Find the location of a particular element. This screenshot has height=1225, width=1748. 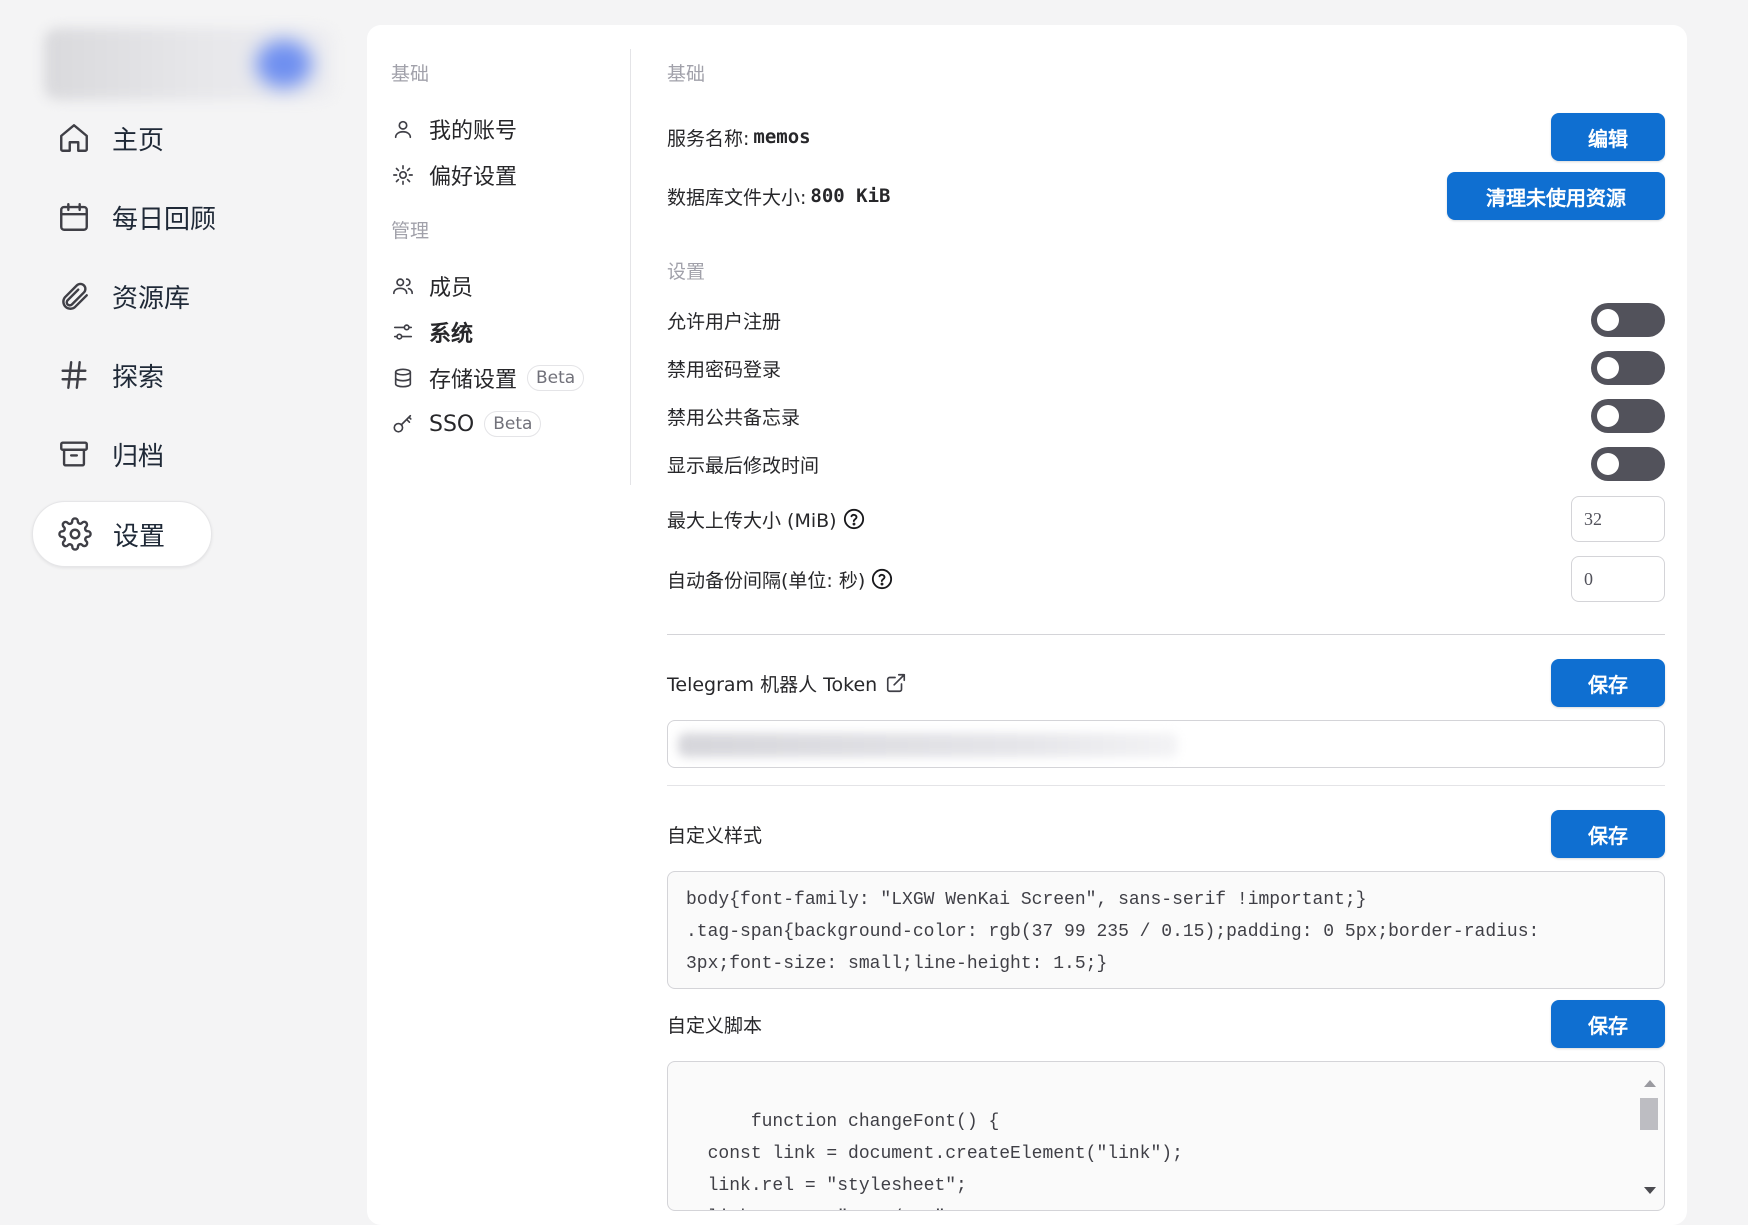

primary-nav: 主页 每日回顾 资源库 探索 归档 设置 is located at coordinates (192, 344).